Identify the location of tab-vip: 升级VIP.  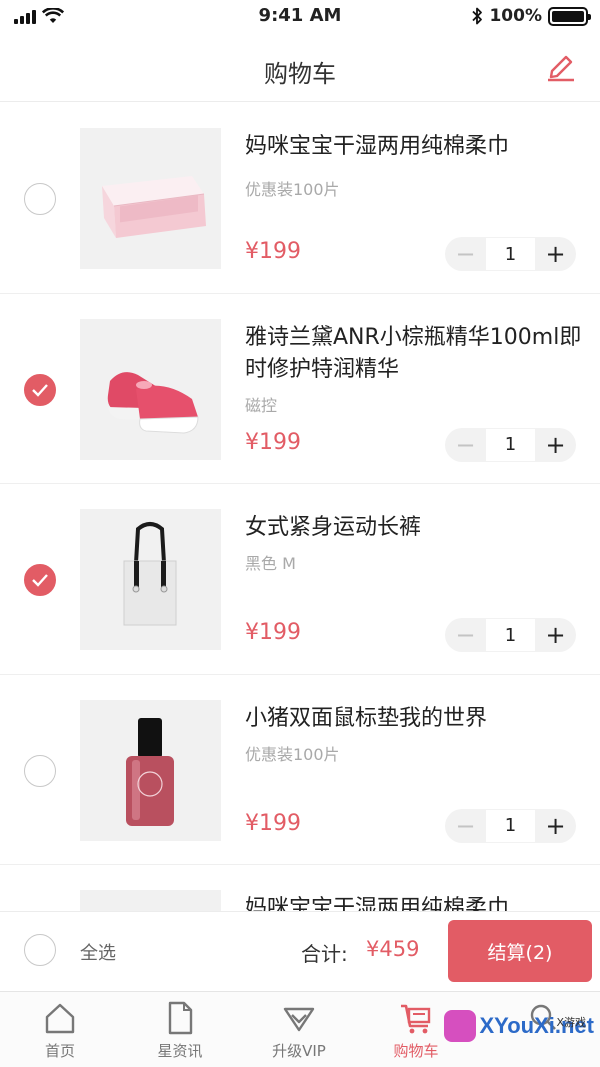
(299, 1030).